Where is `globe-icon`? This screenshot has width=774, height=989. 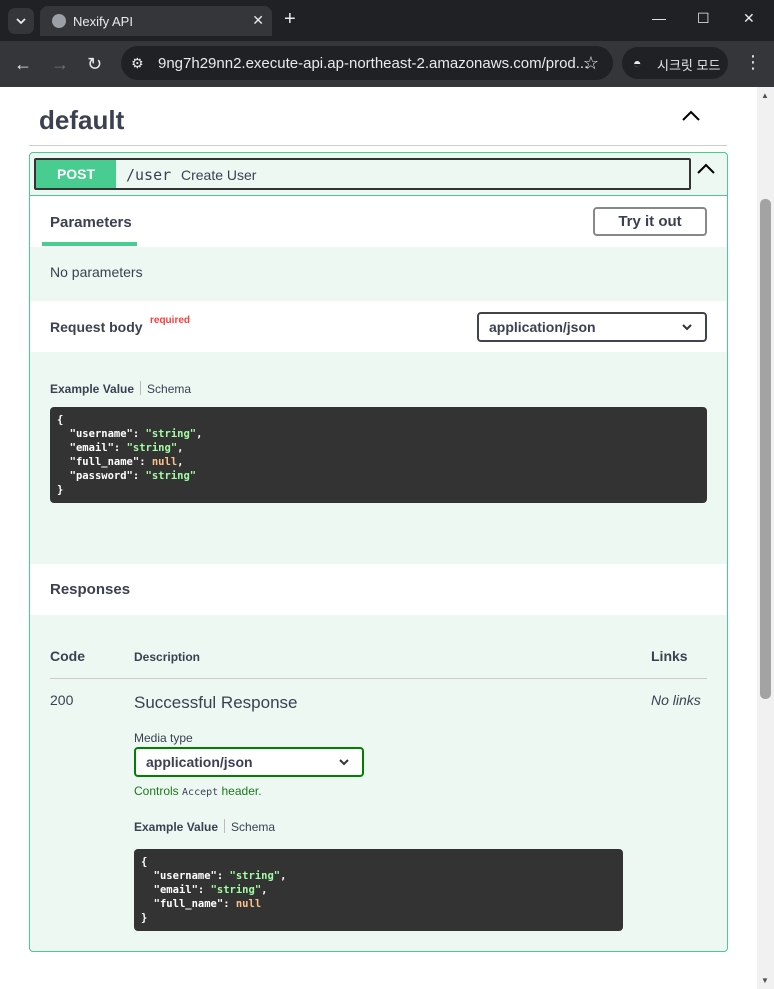 globe-icon is located at coordinates (59, 21).